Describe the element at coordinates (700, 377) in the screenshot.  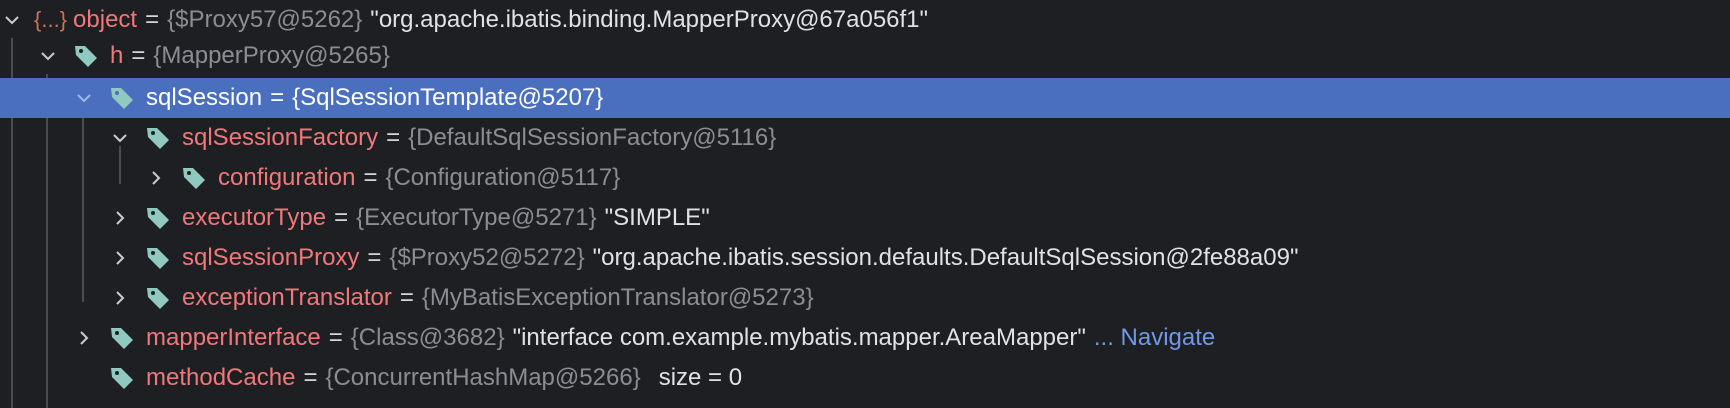
I see `collection-size: size = 0` at that location.